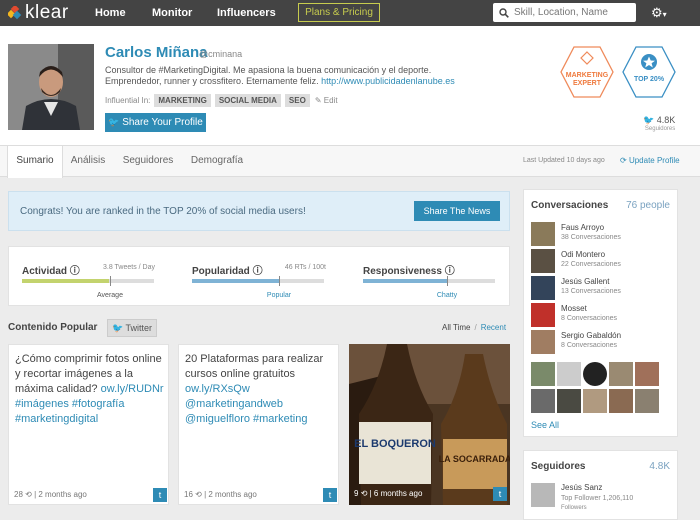  I want to click on profile-handle: @cminana, so click(221, 54).